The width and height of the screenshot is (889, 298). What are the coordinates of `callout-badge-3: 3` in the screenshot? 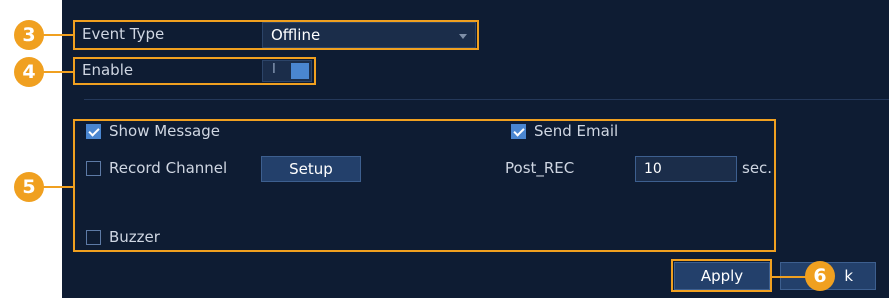 It's located at (29, 35).